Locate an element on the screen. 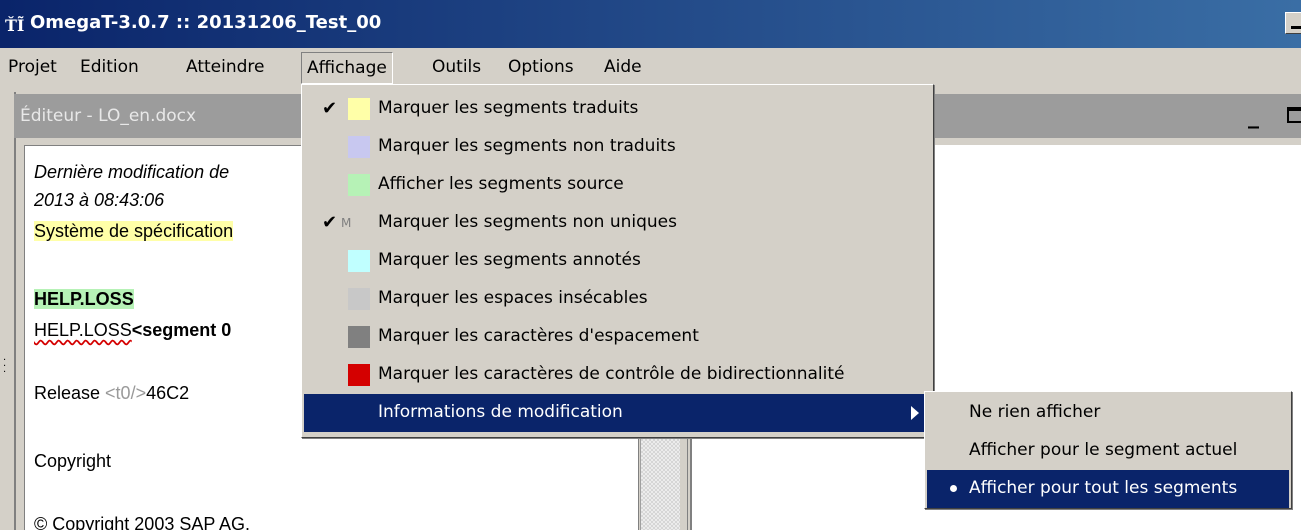 The height and width of the screenshot is (530, 1301). release-segment: Release <t0/>46C2 is located at coordinates (111, 393).